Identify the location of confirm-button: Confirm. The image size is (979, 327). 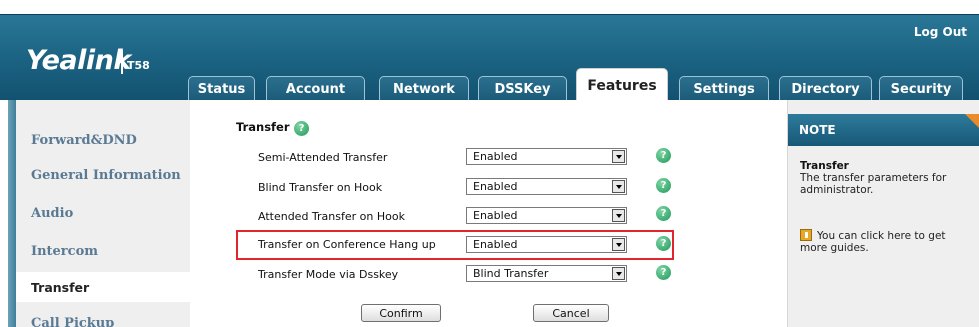
(401, 313).